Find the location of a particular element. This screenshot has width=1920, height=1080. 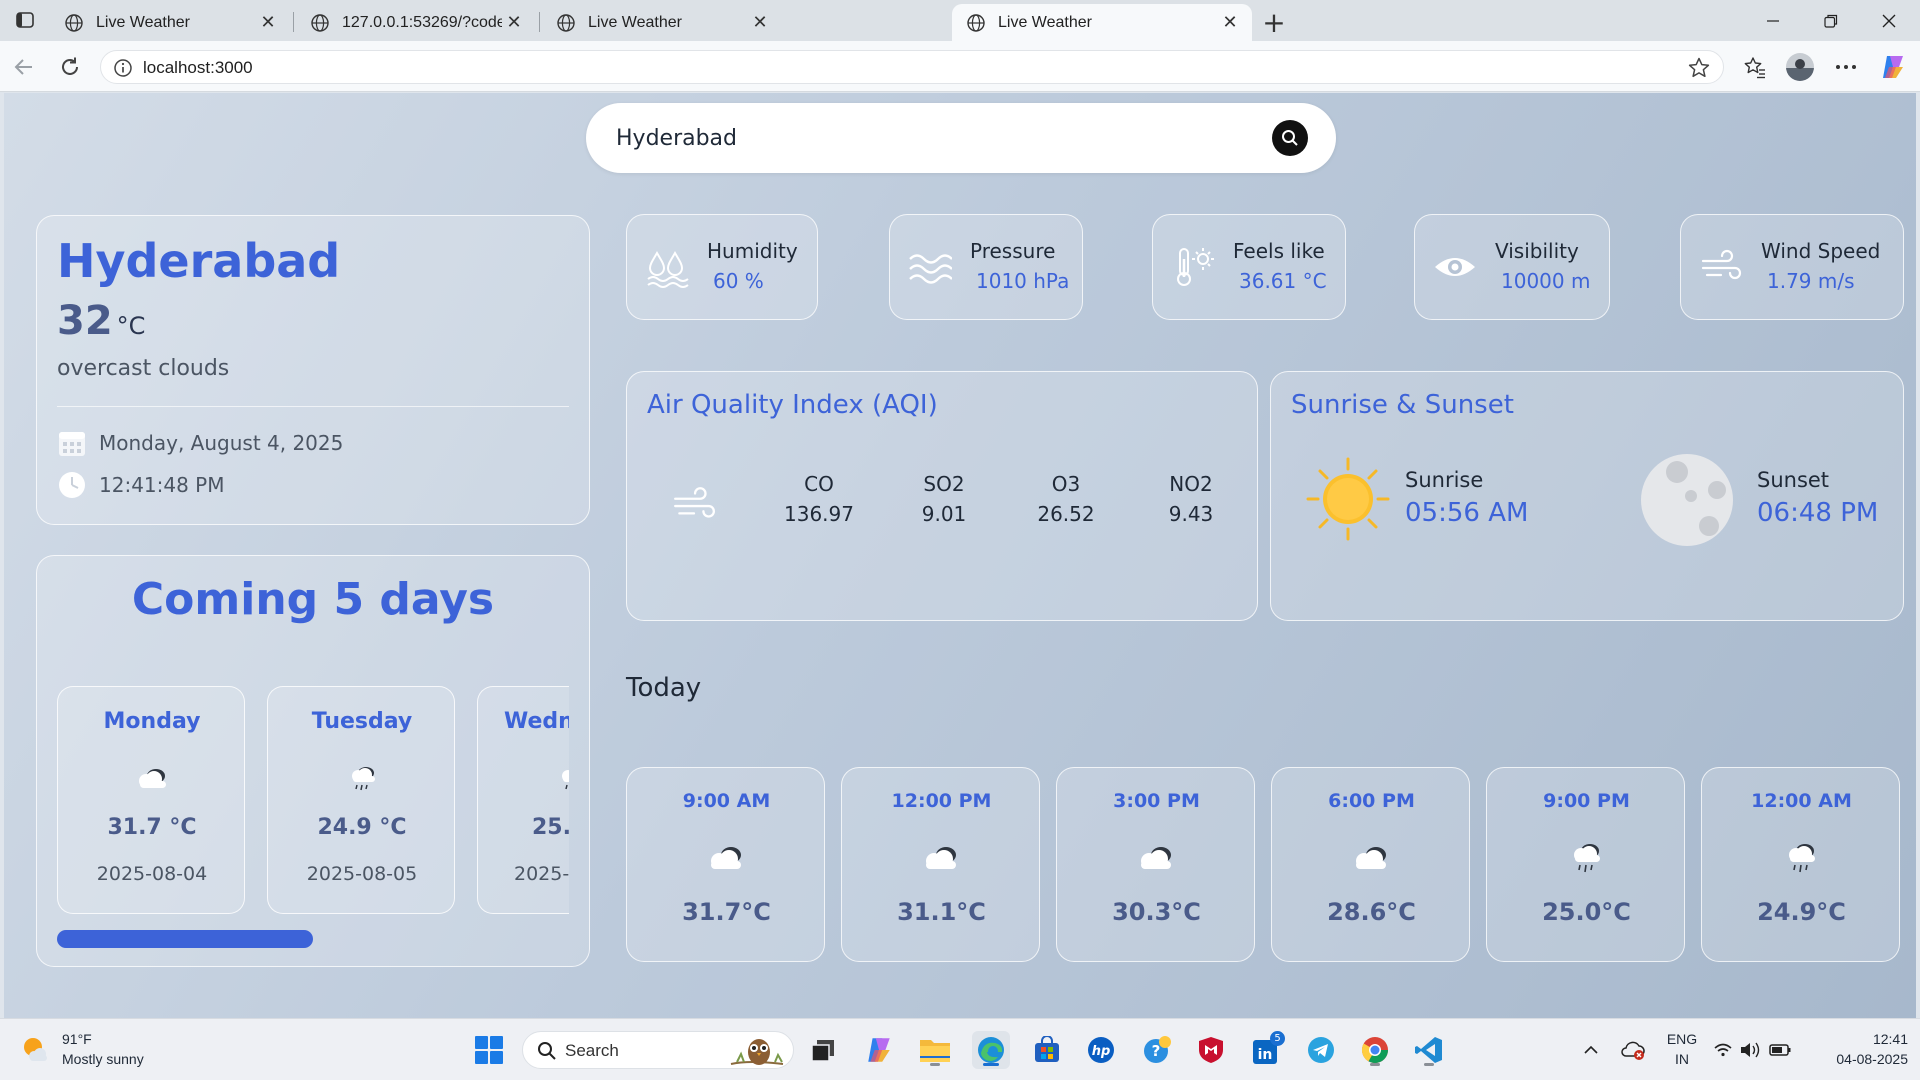

favorites-icon is located at coordinates (1754, 68).